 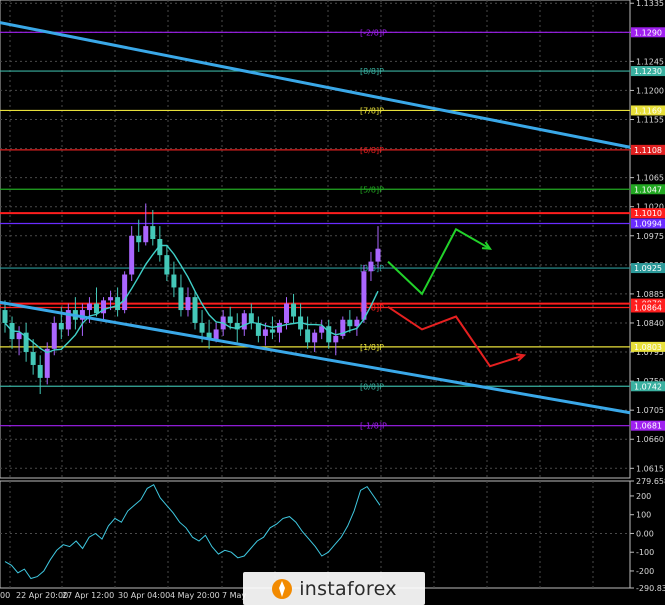 I want to click on osc-y-tick-label: 100, so click(x=643, y=515).